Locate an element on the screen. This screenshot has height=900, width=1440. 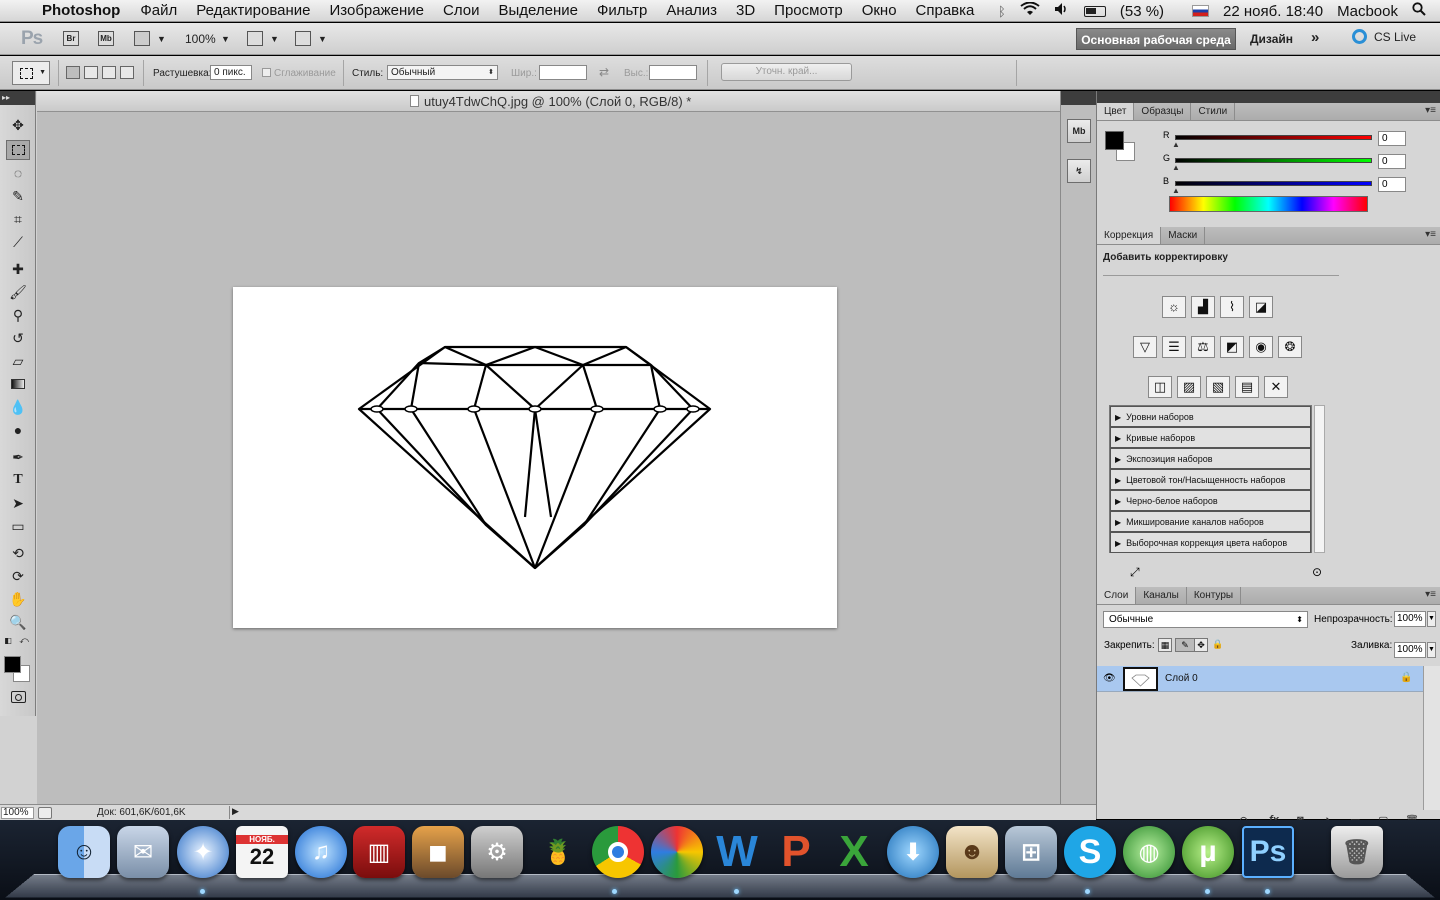
system-preferences-icon: ⚙ is located at coordinates (497, 852).